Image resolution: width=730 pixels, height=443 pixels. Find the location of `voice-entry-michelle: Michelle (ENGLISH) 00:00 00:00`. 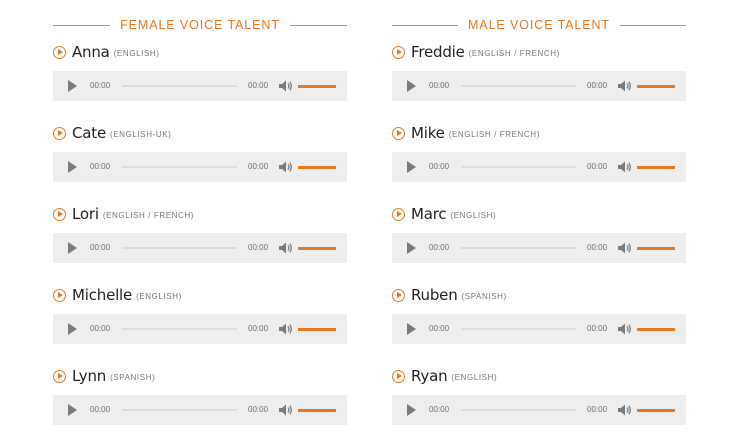

voice-entry-michelle: Michelle (ENGLISH) 00:00 00:00 is located at coordinates (200, 315).